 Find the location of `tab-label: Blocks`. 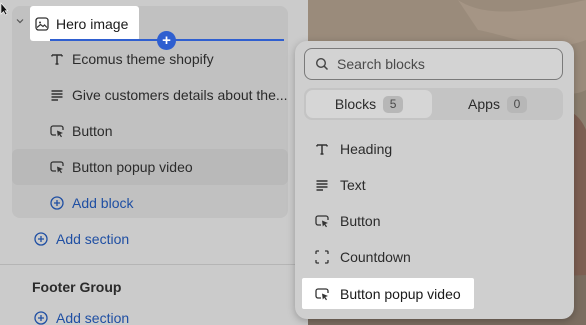

tab-label: Blocks is located at coordinates (355, 104).